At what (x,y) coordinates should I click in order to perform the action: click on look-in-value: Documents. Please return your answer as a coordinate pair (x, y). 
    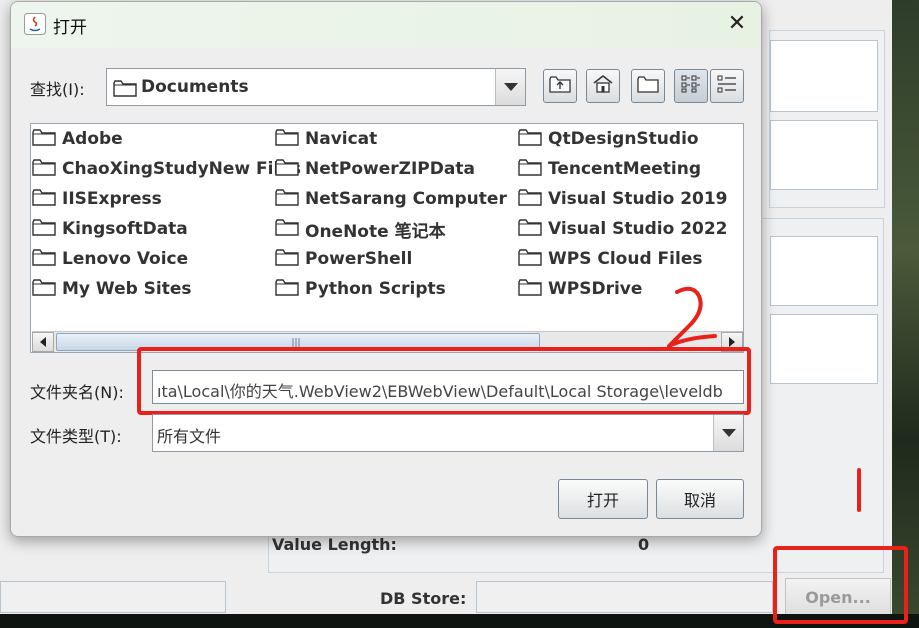
    Looking at the image, I should click on (195, 87).